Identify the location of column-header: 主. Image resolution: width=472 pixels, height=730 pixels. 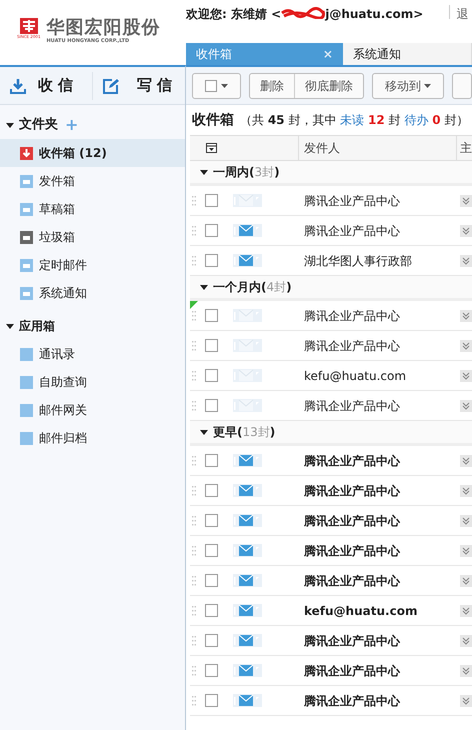
(464, 148).